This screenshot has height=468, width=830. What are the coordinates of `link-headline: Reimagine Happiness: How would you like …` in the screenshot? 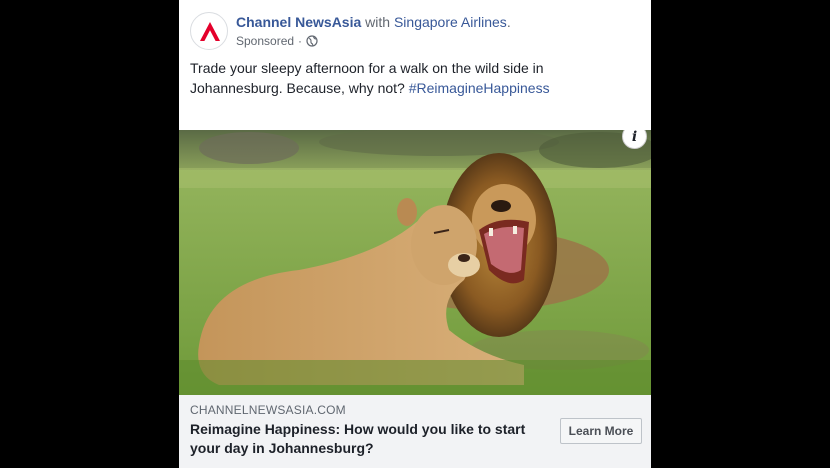 It's located at (365, 439).